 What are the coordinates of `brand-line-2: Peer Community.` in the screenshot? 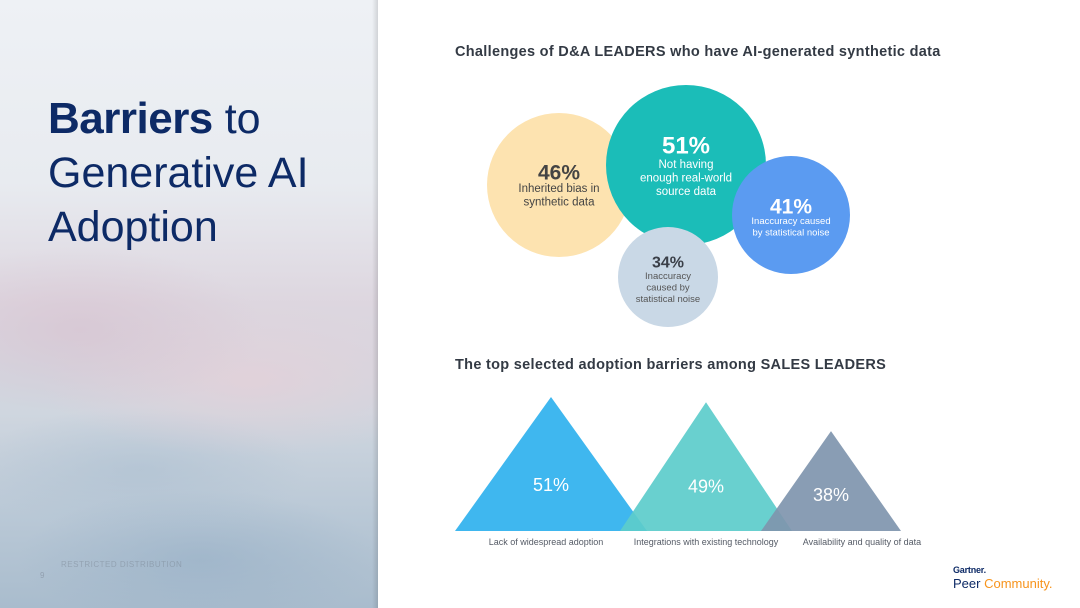 It's located at (1002, 584).